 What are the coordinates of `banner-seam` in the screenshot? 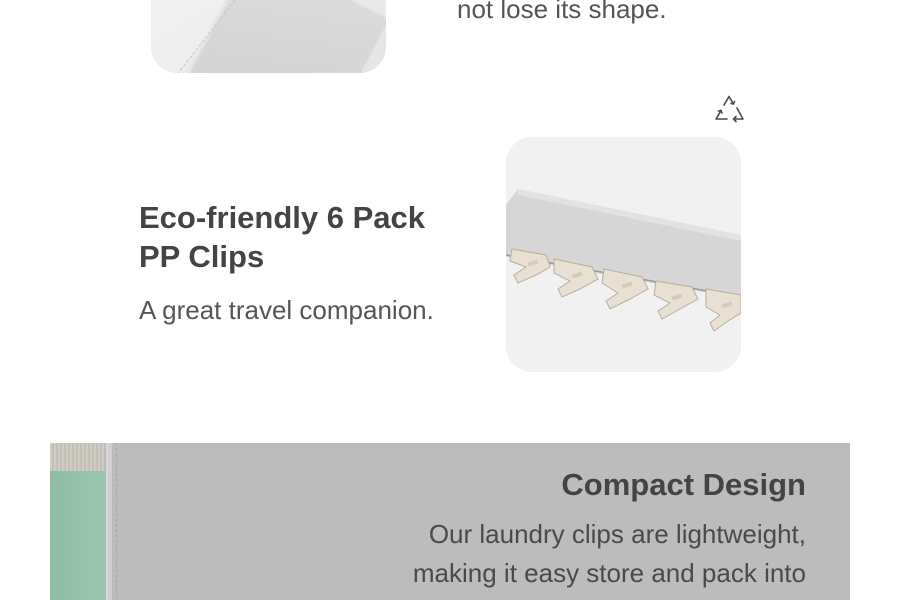 It's located at (116, 521).